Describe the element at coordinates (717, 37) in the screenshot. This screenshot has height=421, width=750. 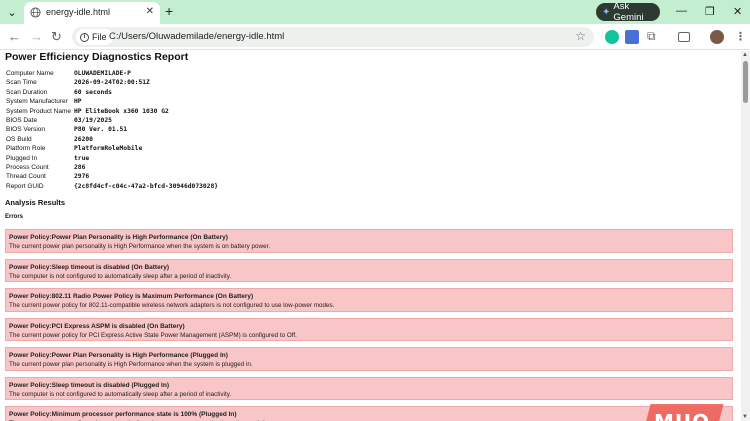
I see `profile-avatar` at that location.